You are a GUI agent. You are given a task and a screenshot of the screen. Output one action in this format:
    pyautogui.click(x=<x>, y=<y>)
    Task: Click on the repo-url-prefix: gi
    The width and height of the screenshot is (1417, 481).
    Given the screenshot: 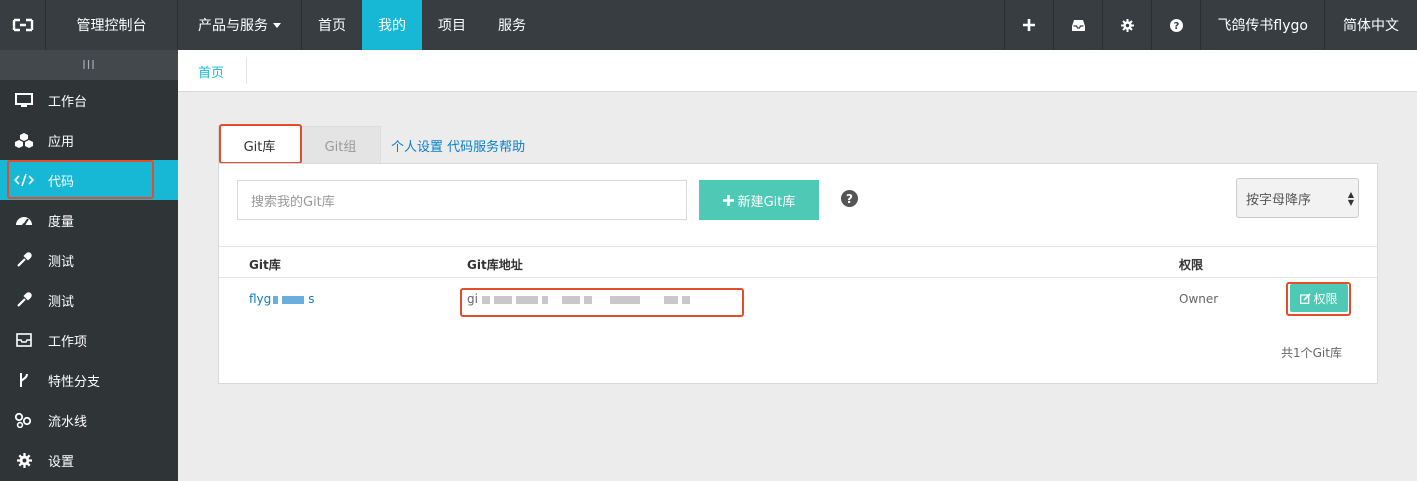 What is the action you would take?
    pyautogui.click(x=472, y=299)
    